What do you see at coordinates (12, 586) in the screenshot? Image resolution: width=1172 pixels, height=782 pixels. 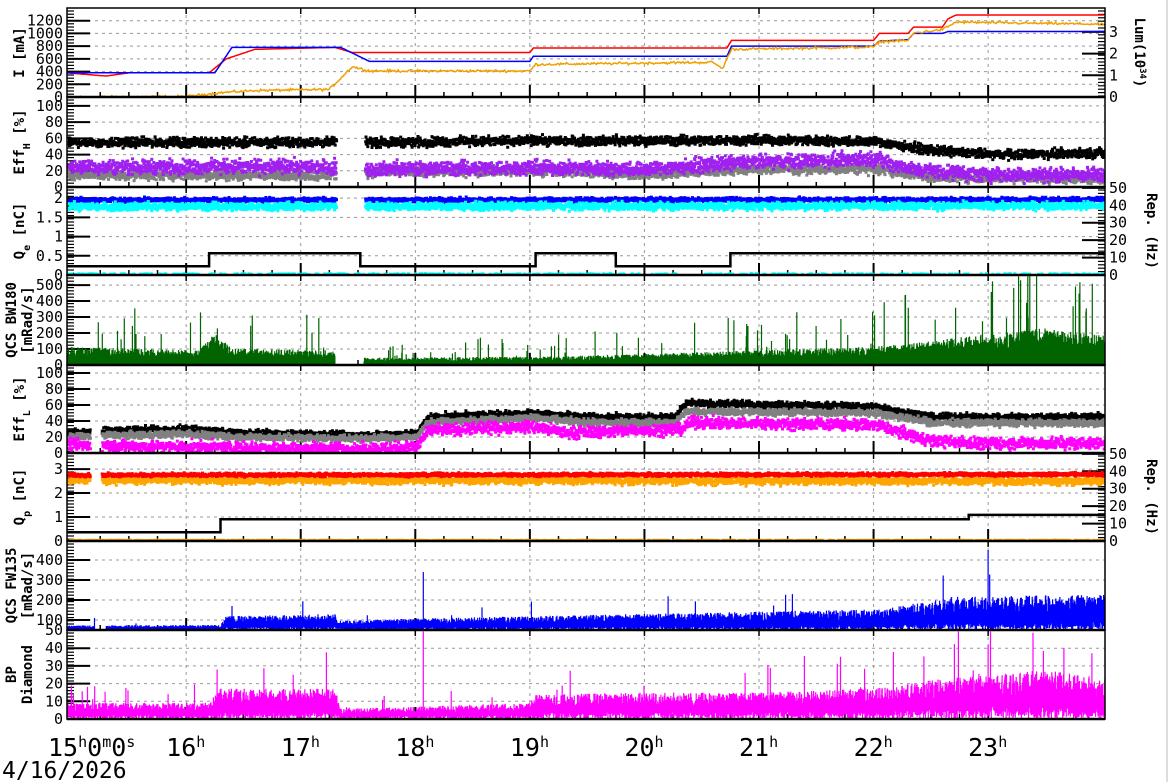 I see `y-axis-label: QCS FW135` at bounding box center [12, 586].